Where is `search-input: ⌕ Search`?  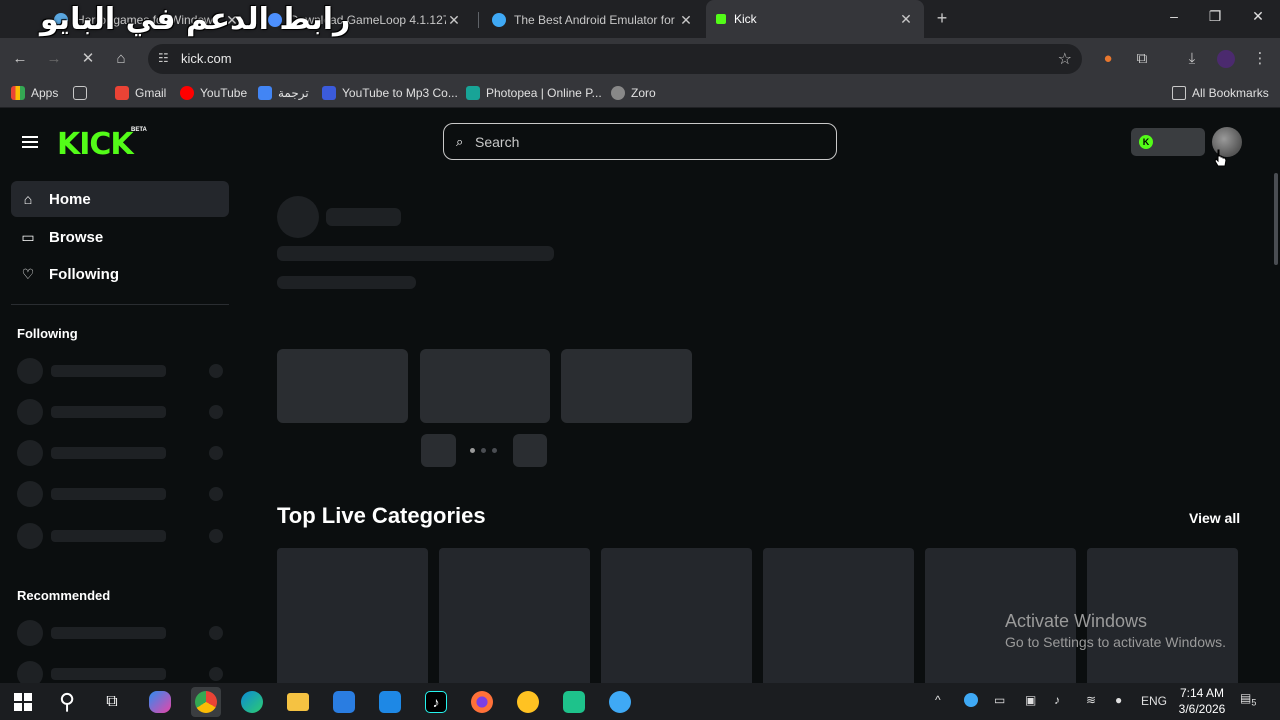 search-input: ⌕ Search is located at coordinates (640, 141).